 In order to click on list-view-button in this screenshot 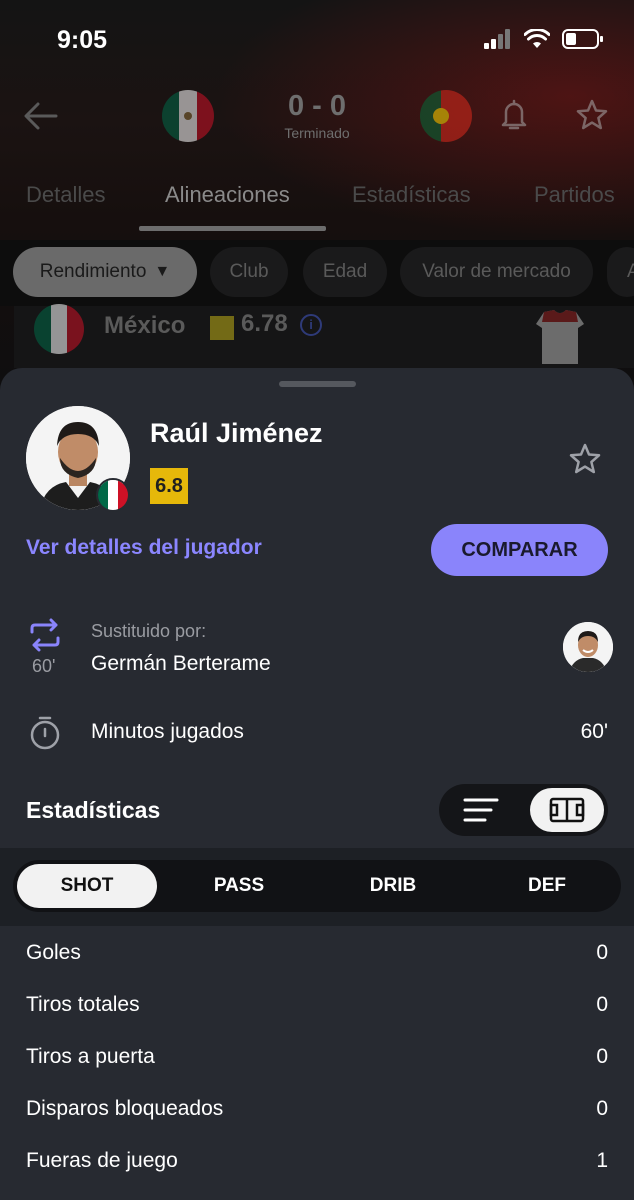, I will do `click(481, 810)`.